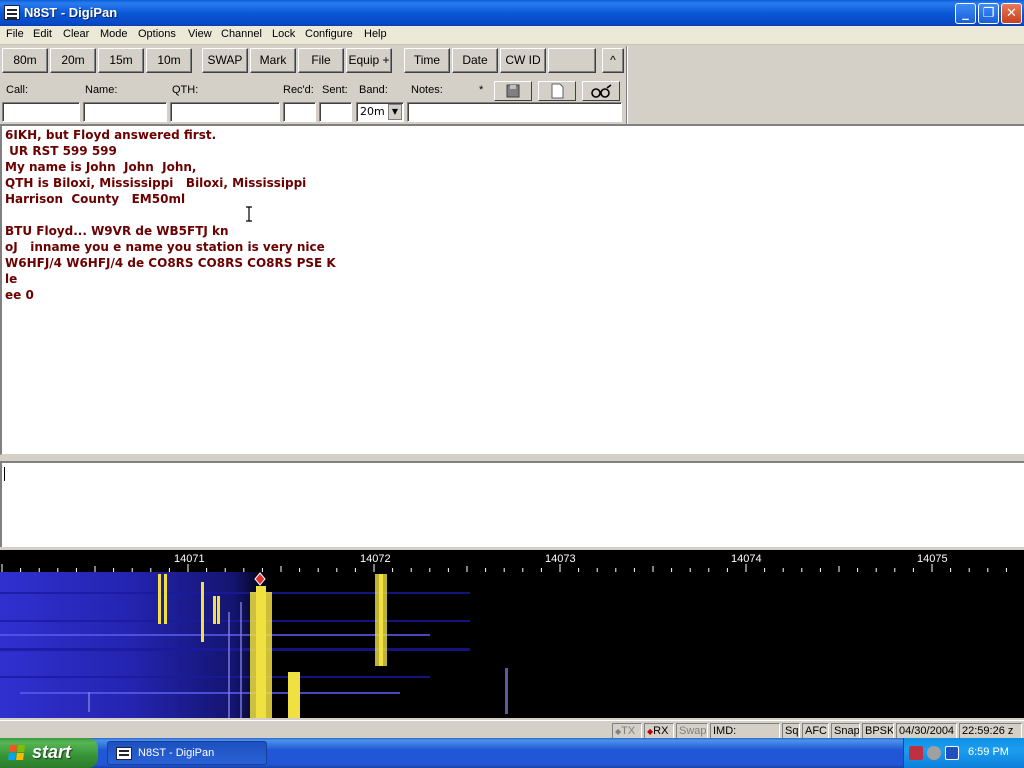 This screenshot has width=1024, height=768. What do you see at coordinates (185, 90) in the screenshot?
I see `qth-label: QTH:` at bounding box center [185, 90].